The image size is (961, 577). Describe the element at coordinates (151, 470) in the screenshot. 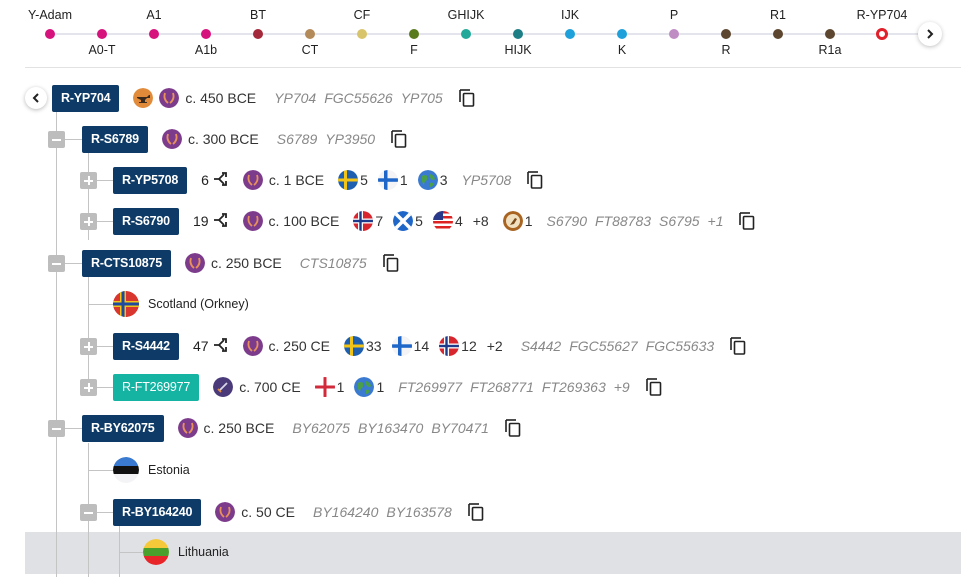

I see `country-leaf: Estonia` at that location.